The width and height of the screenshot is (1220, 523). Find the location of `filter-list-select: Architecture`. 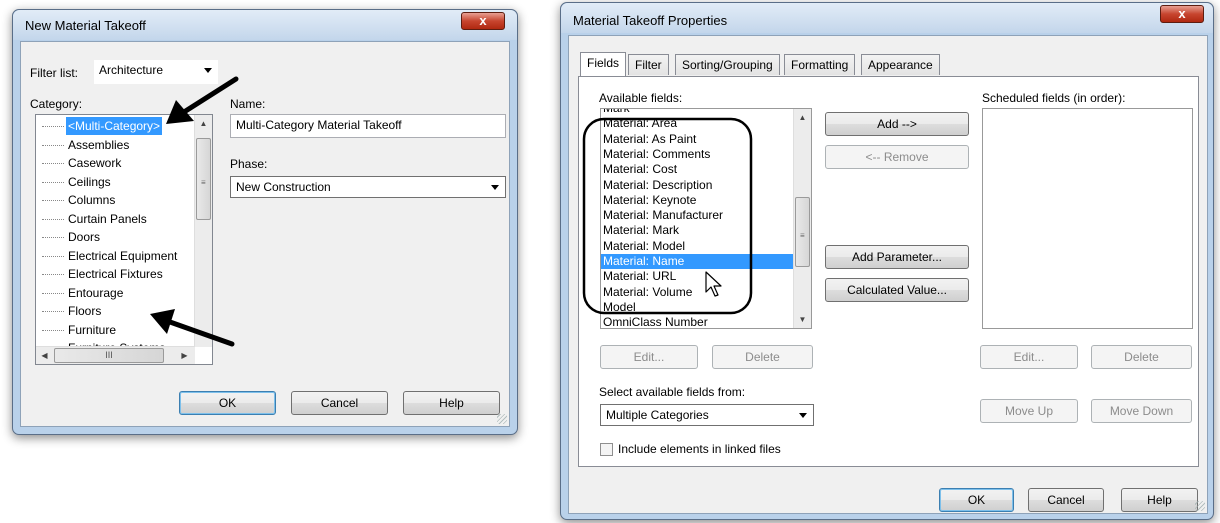

filter-list-select: Architecture is located at coordinates (156, 72).